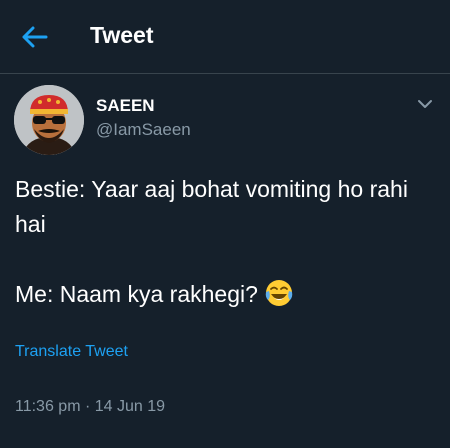  I want to click on translate-tweet-link: Translate Tweet, so click(71, 352).